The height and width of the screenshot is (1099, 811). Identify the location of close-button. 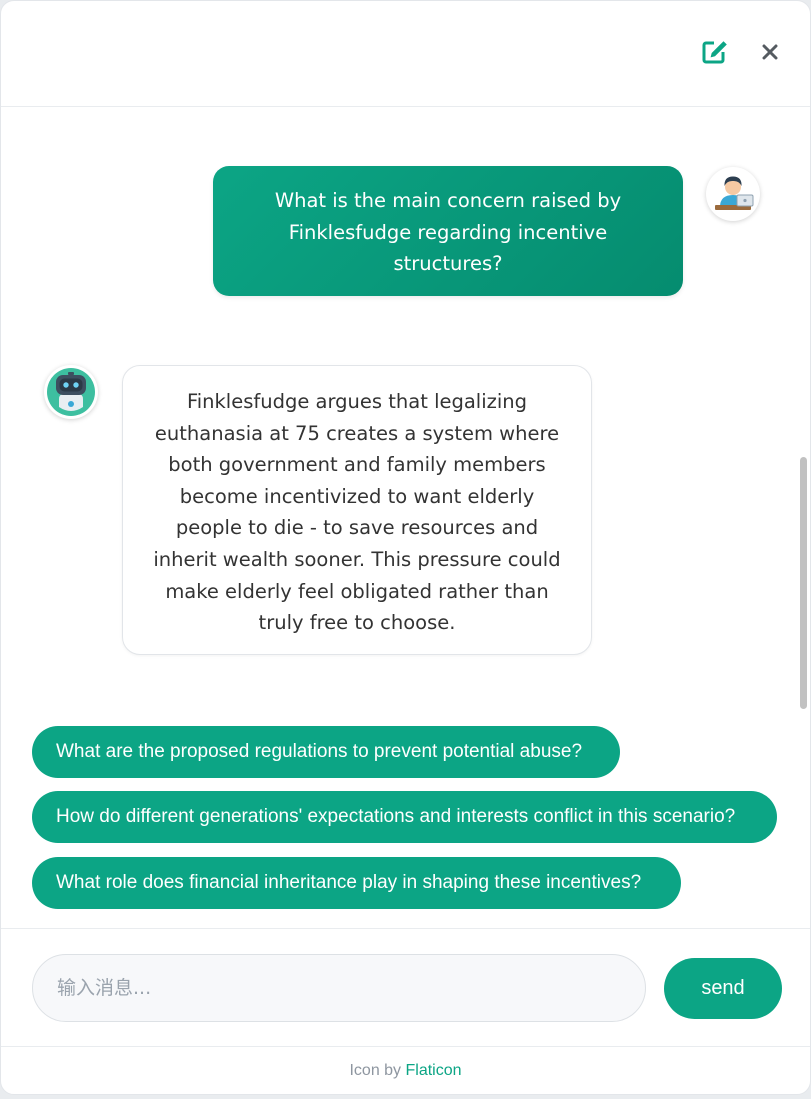
(770, 52).